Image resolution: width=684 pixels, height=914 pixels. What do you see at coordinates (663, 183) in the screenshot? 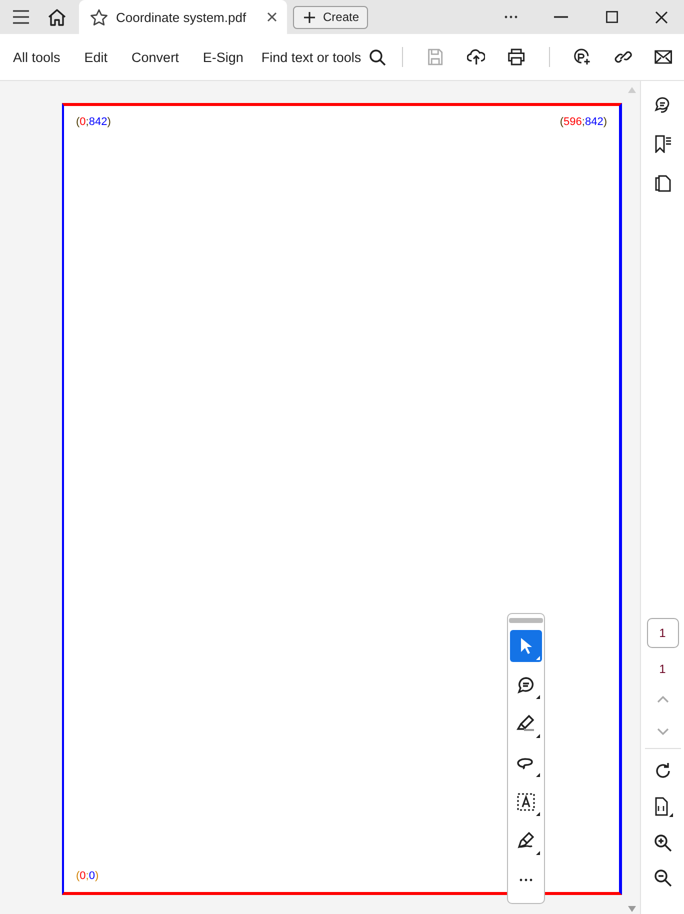
I see `pages-icon` at bounding box center [663, 183].